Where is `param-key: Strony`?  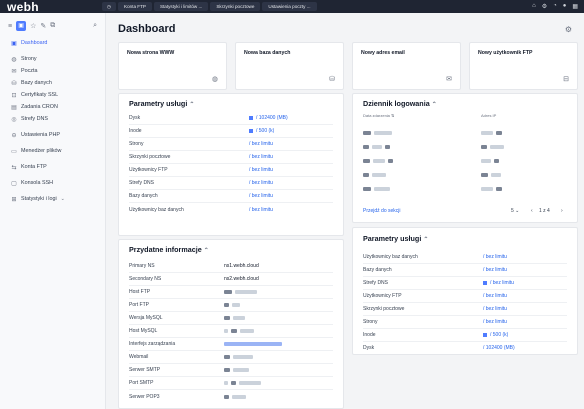 param-key: Strony is located at coordinates (370, 322).